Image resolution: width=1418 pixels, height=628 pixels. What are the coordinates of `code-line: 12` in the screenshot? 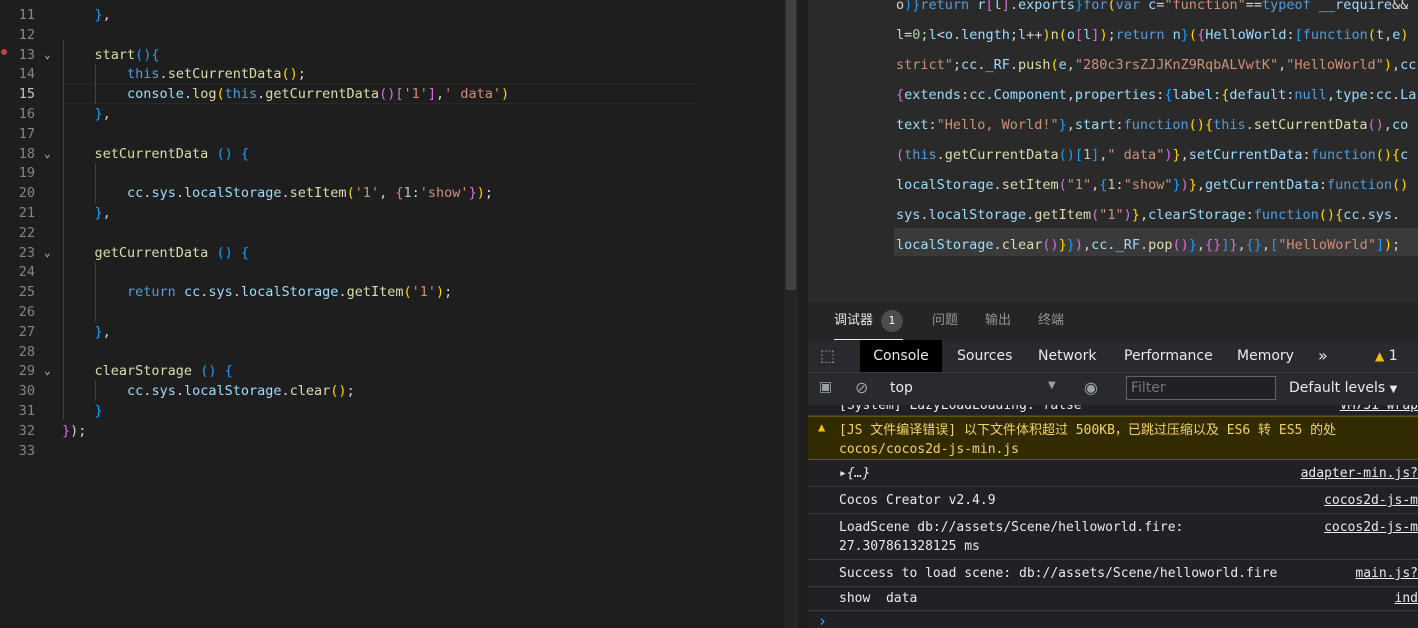 It's located at (392, 35).